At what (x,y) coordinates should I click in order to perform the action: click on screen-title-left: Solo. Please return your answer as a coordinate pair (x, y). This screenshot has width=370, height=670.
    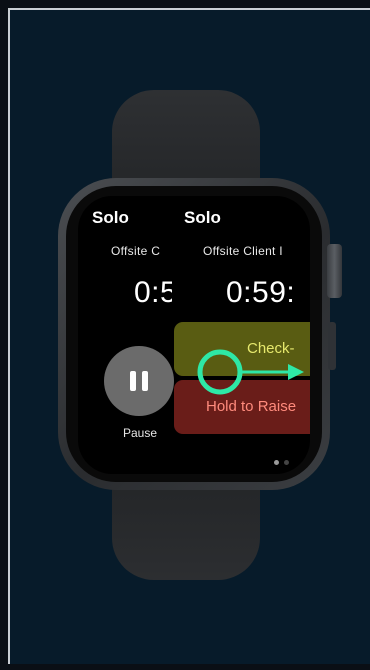
    Looking at the image, I should click on (110, 217).